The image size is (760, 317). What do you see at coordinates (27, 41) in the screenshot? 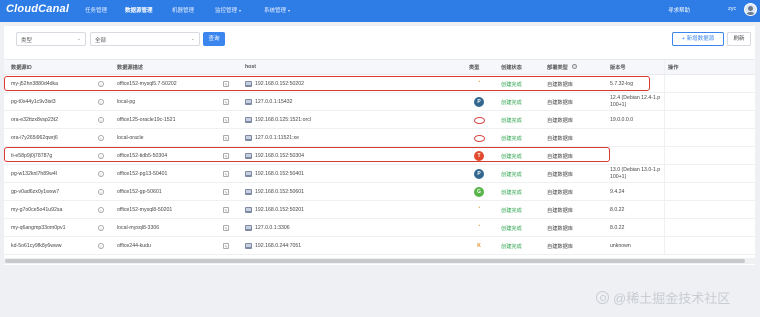
I see `type-select-placeholder: 类型` at bounding box center [27, 41].